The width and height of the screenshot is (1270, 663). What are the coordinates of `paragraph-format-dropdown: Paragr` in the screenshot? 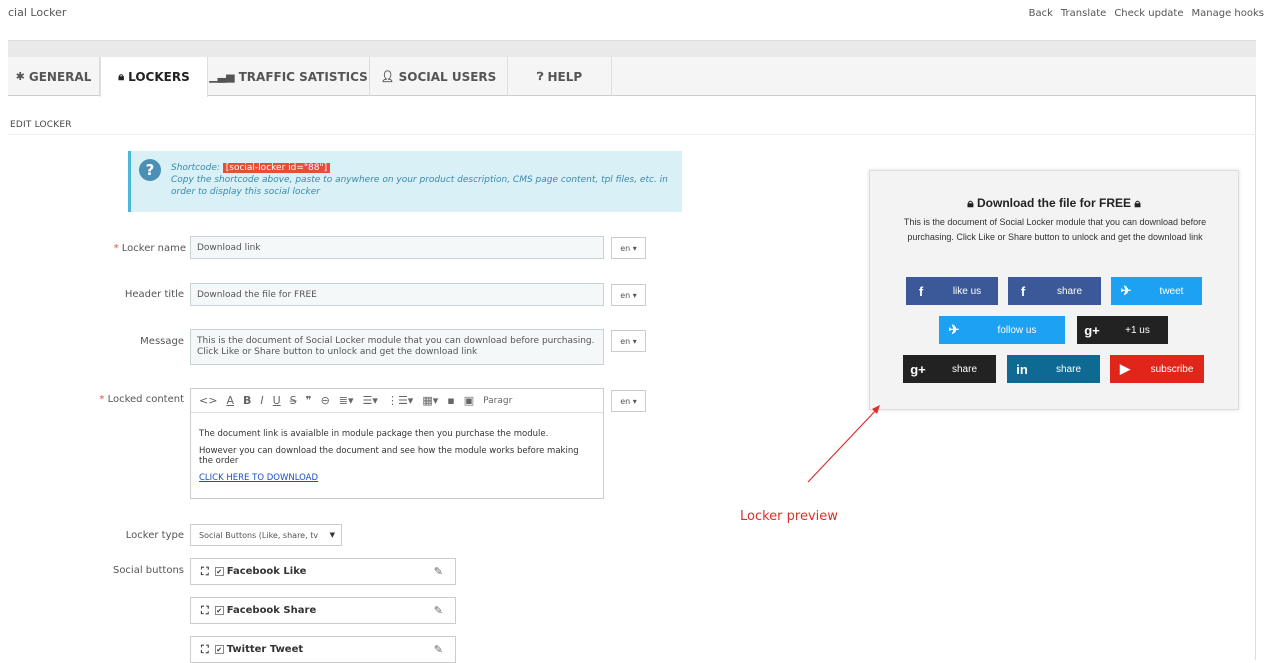 It's located at (497, 401).